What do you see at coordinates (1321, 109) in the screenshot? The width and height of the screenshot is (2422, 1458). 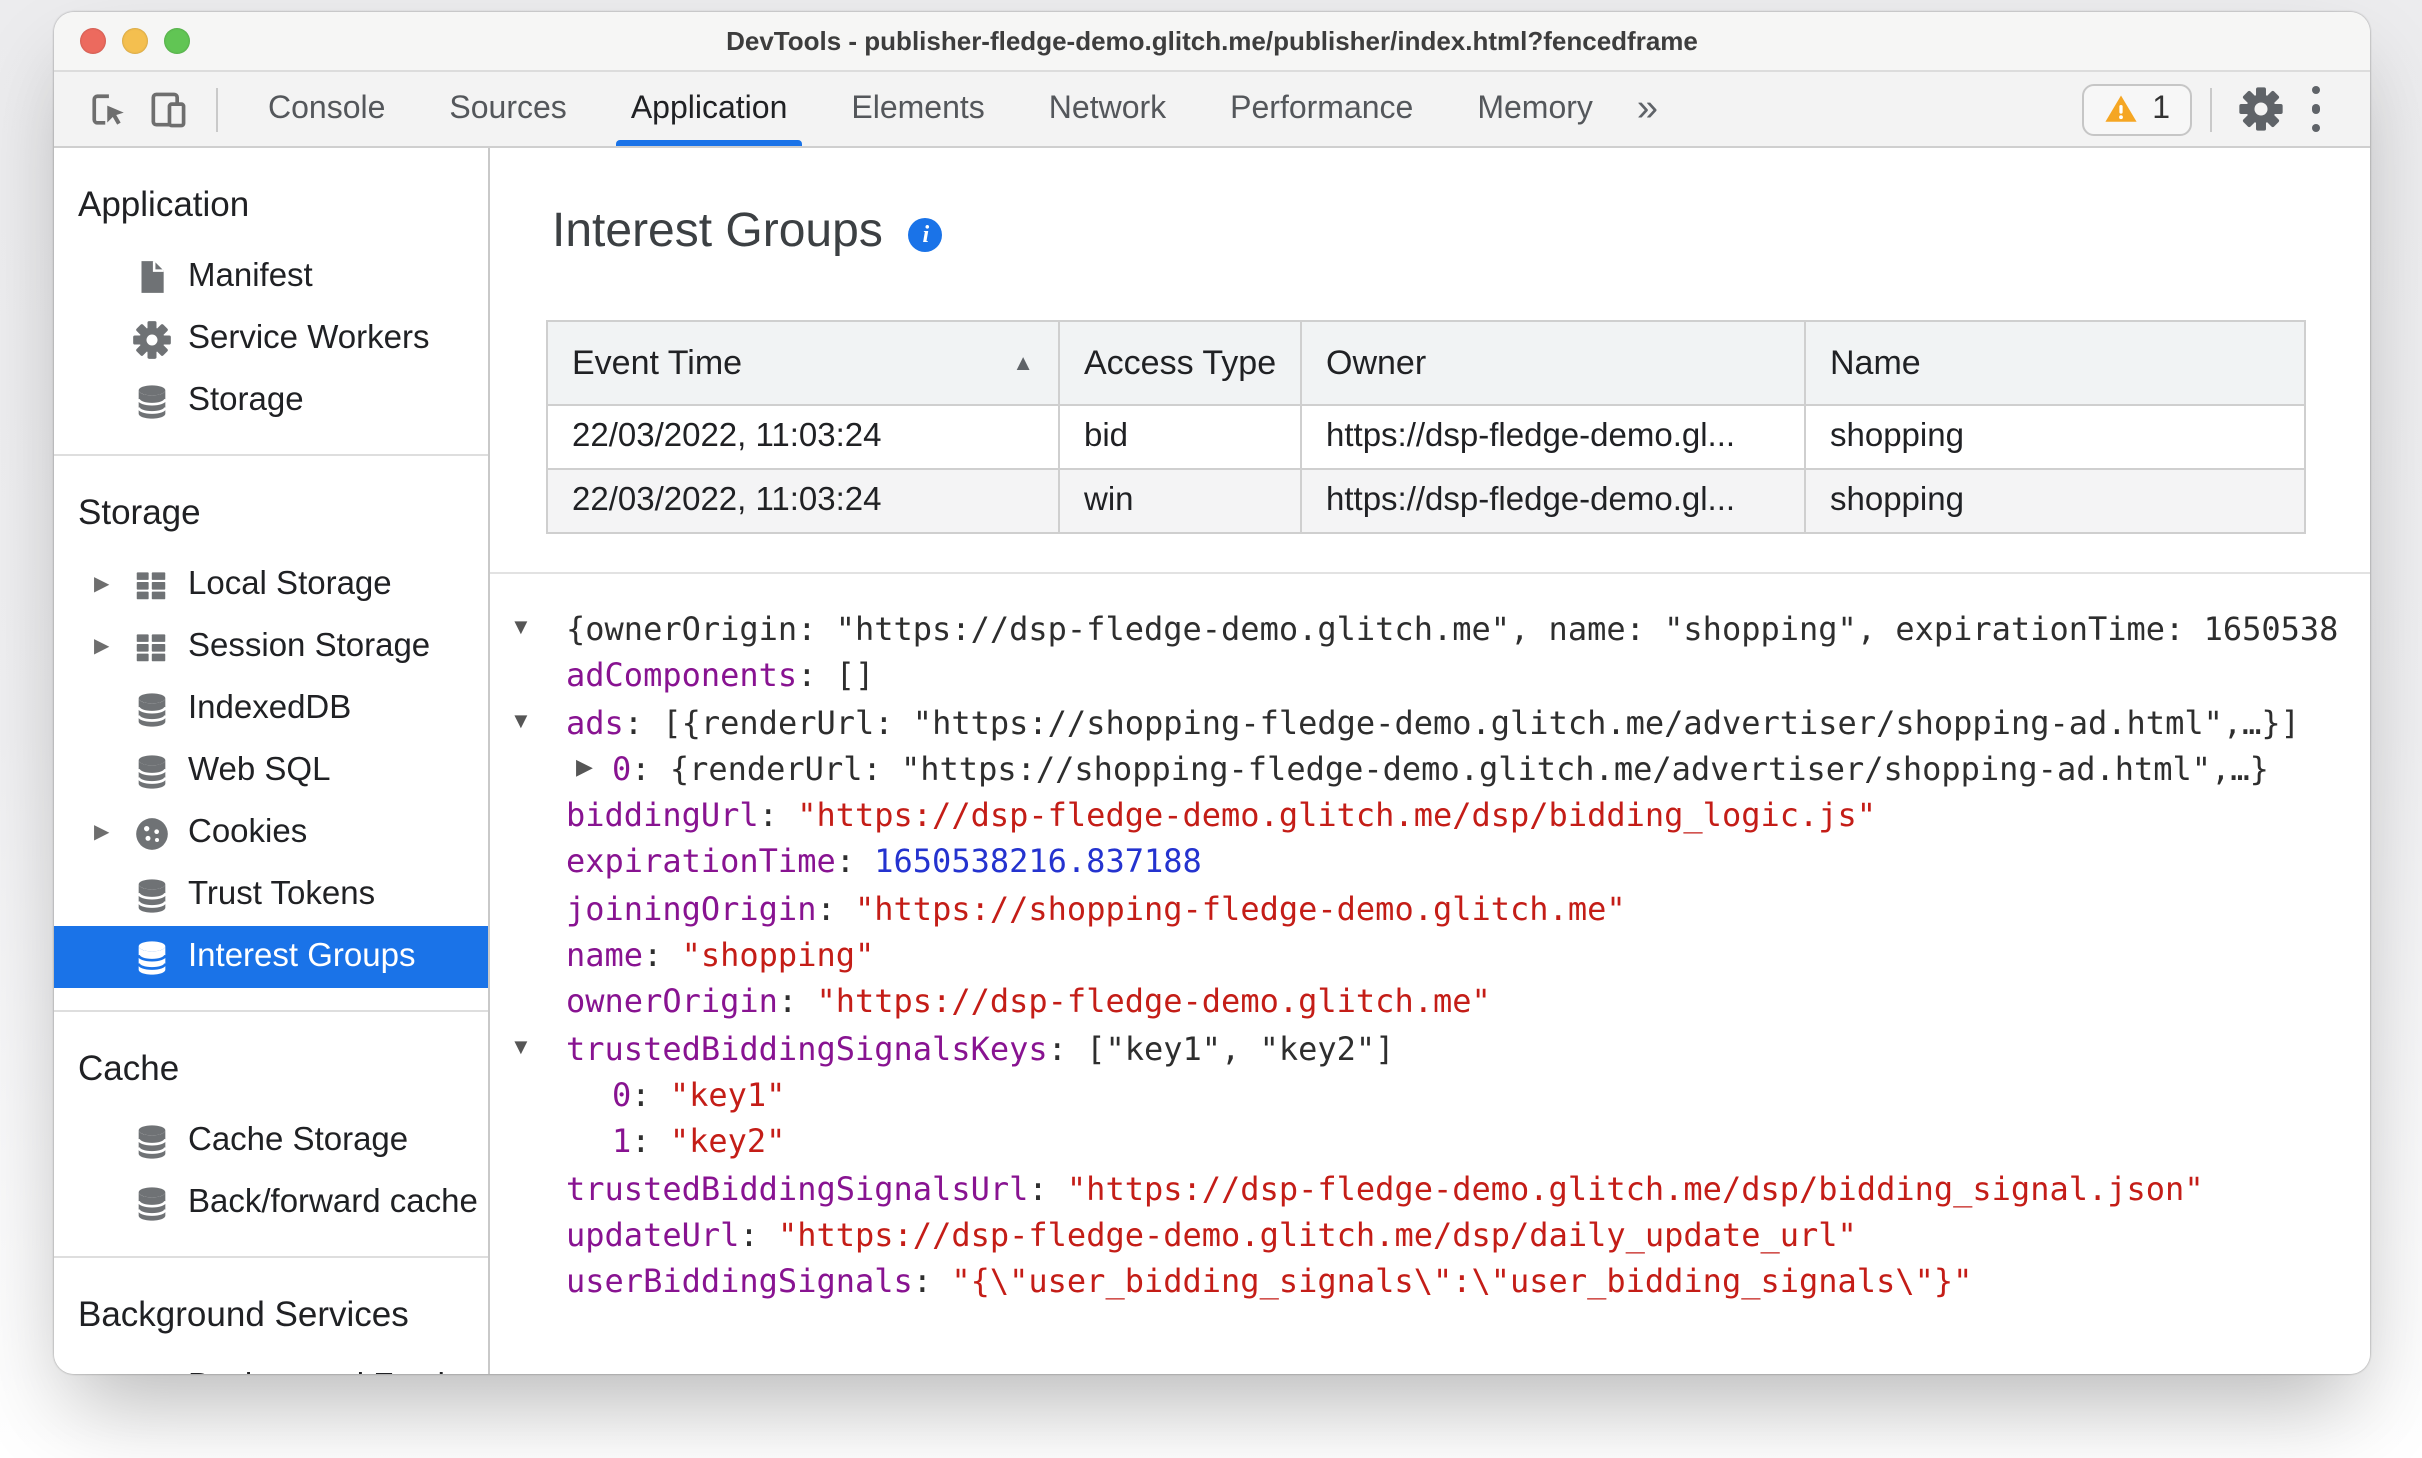 I see `tab-performance: Performance` at bounding box center [1321, 109].